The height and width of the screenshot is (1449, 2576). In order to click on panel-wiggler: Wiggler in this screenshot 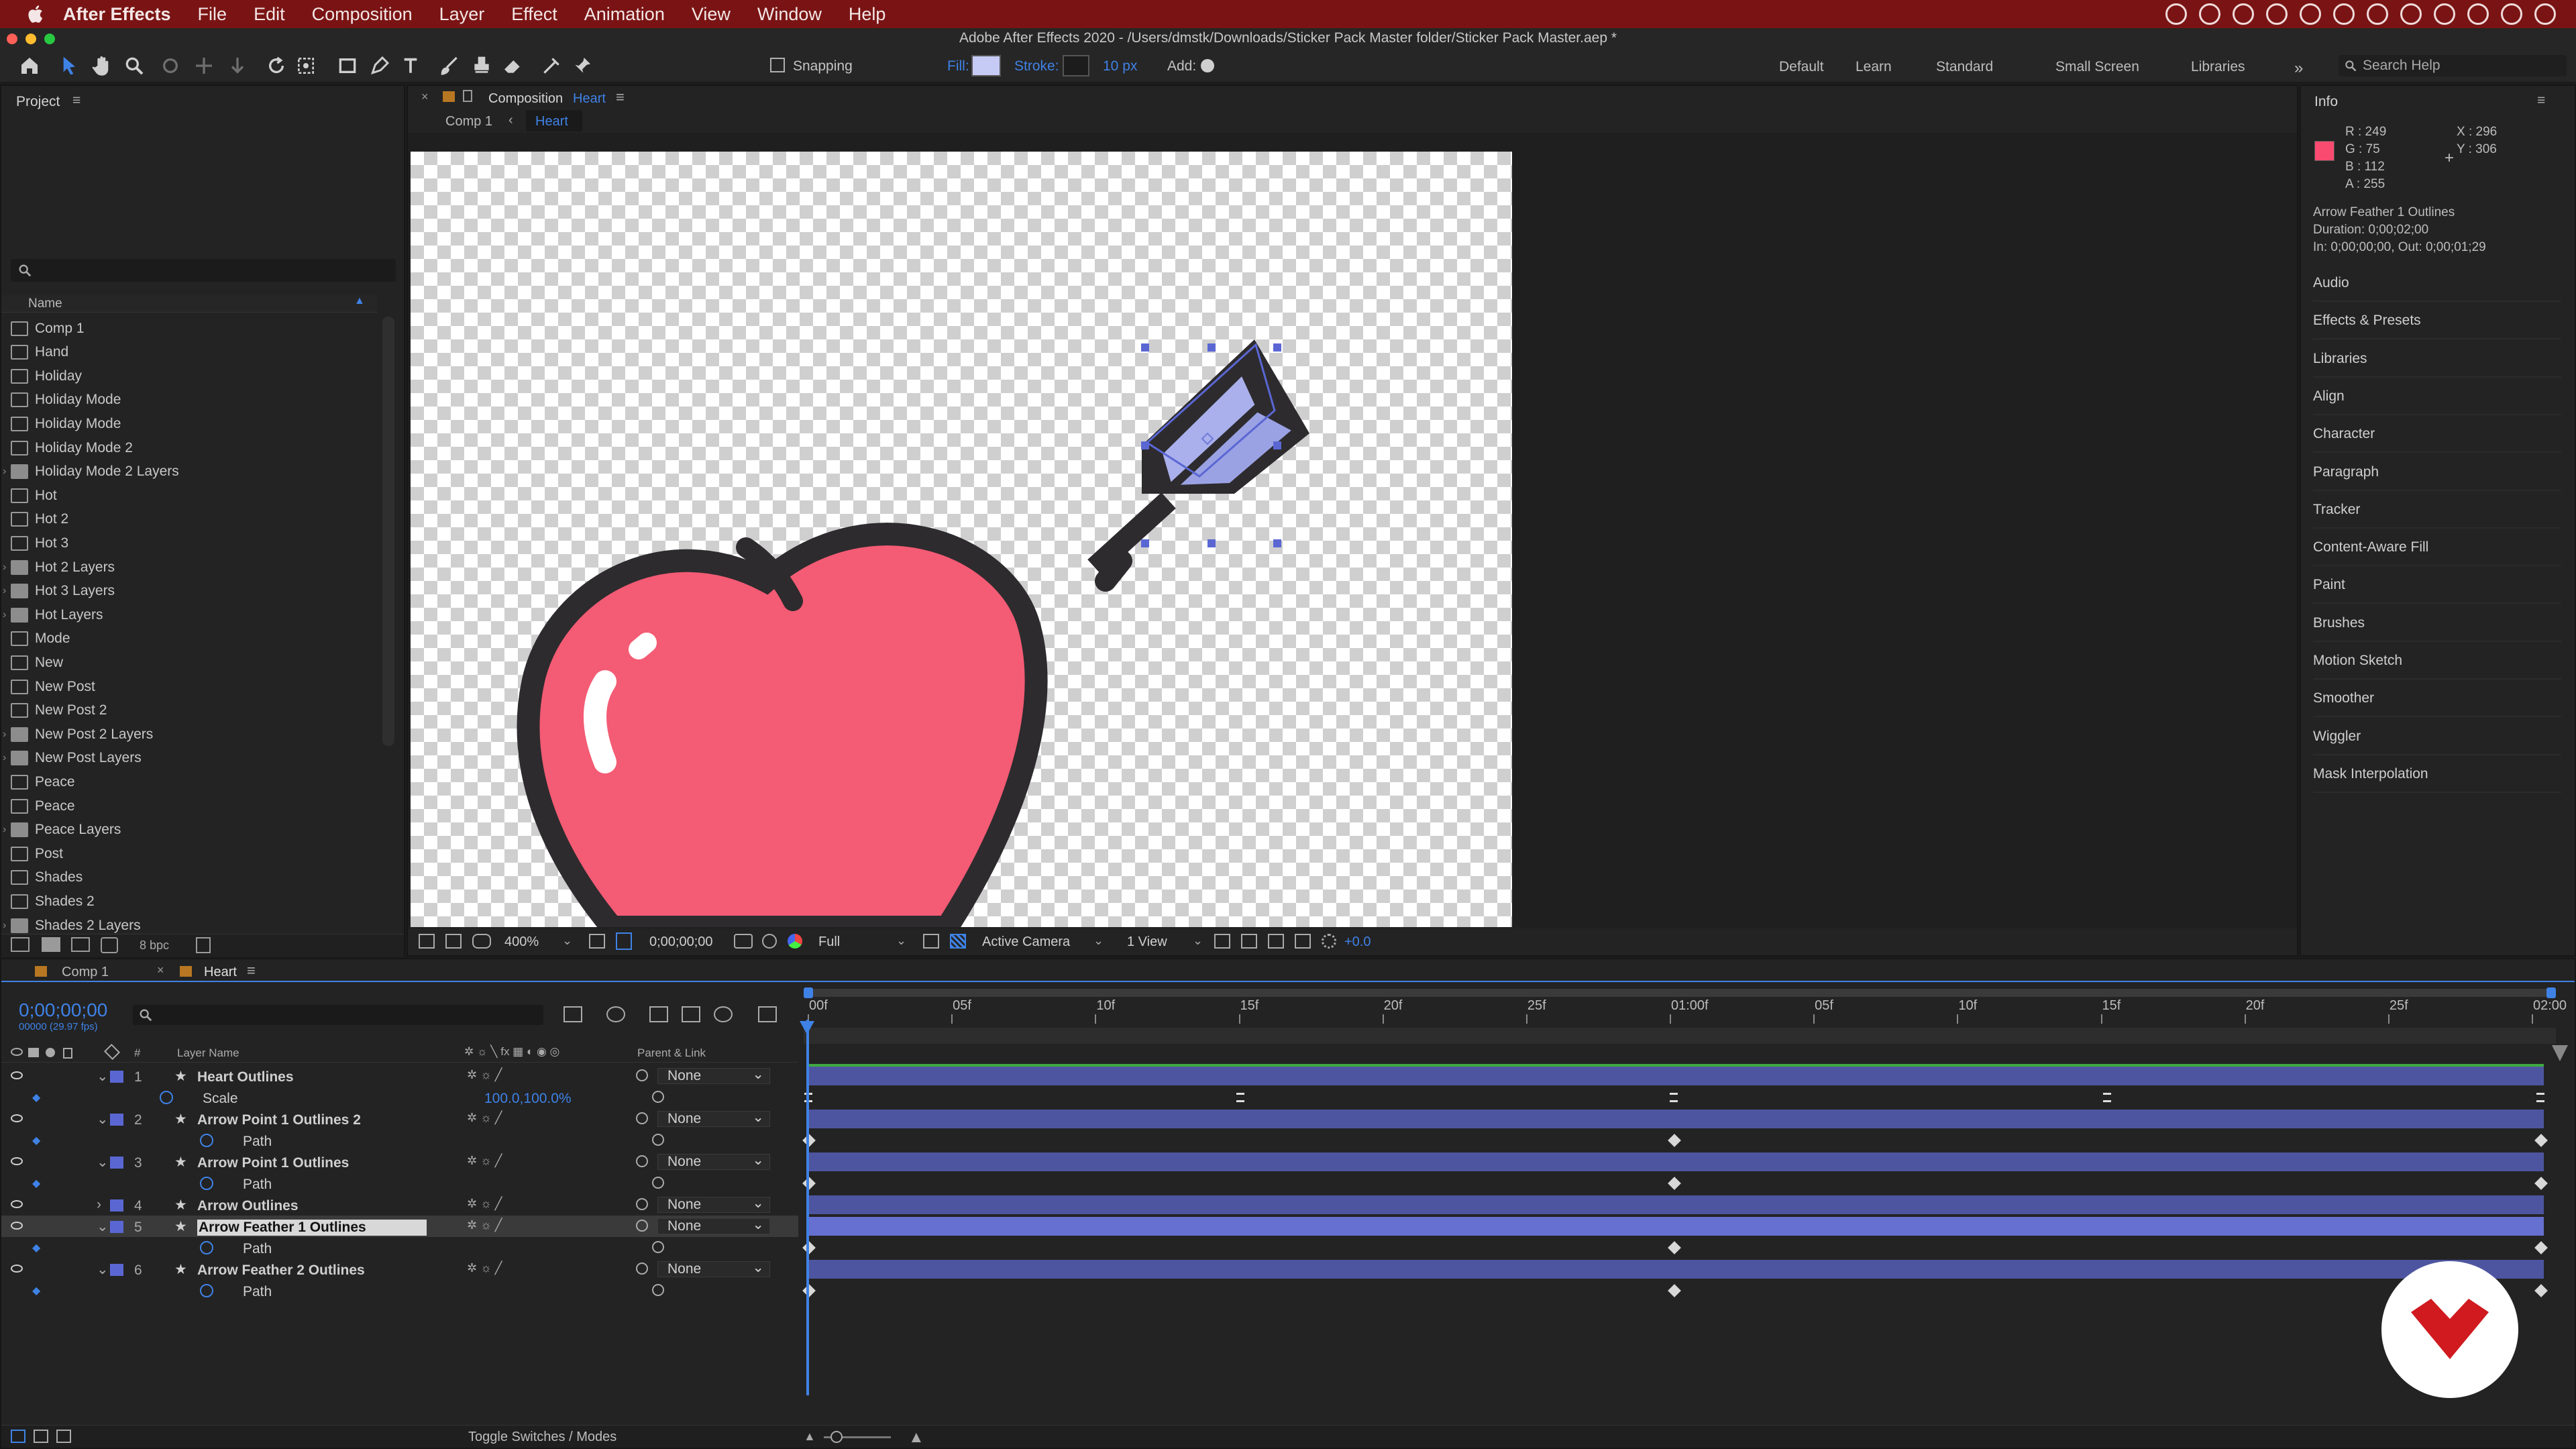, I will do `click(2437, 736)`.